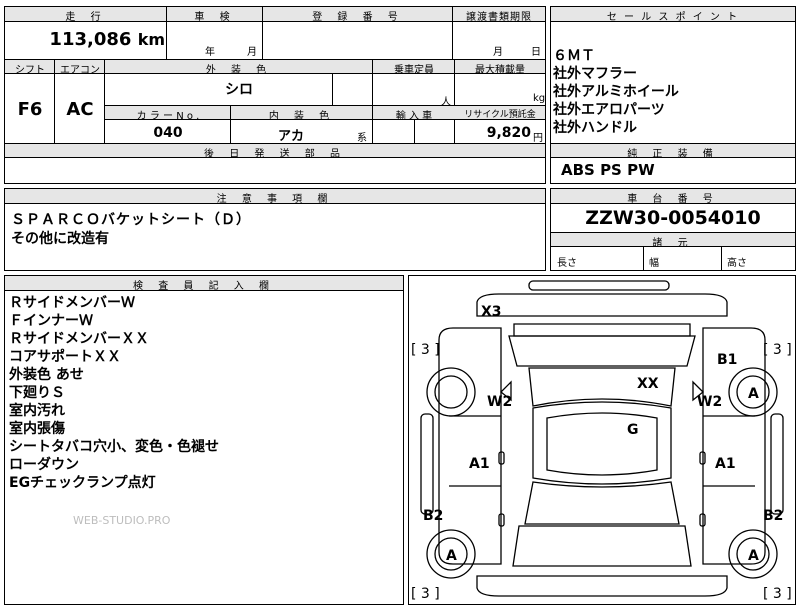  I want to click on ac-label: エアコン, so click(80, 70).